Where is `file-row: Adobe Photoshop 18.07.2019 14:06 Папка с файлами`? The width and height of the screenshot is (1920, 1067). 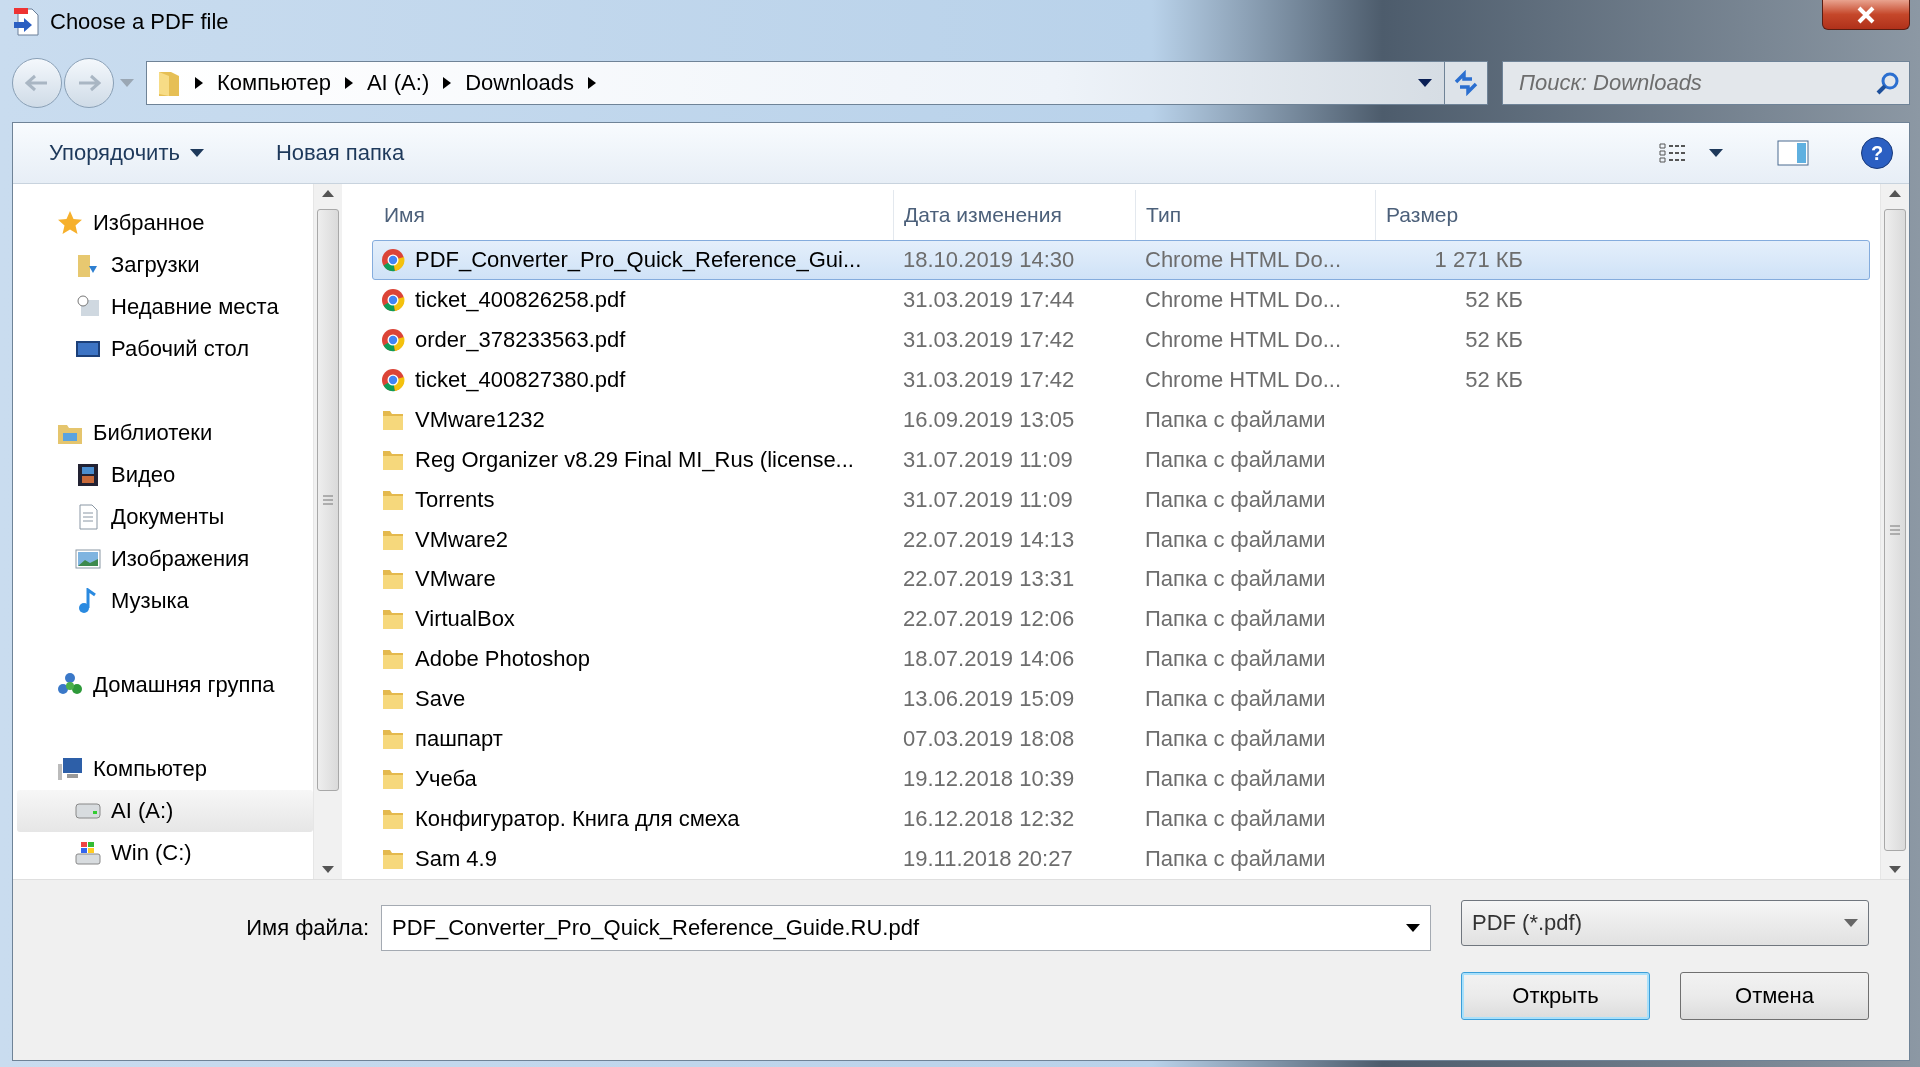
file-row: Adobe Photoshop 18.07.2019 14:06 Папка с файлами is located at coordinates (1121, 659).